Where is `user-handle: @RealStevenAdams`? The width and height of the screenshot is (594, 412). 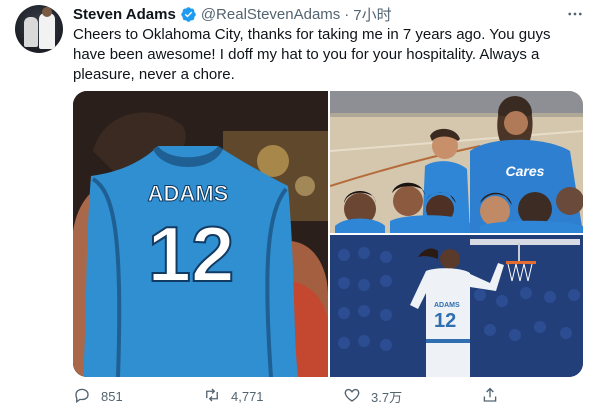 user-handle: @RealStevenAdams is located at coordinates (270, 14).